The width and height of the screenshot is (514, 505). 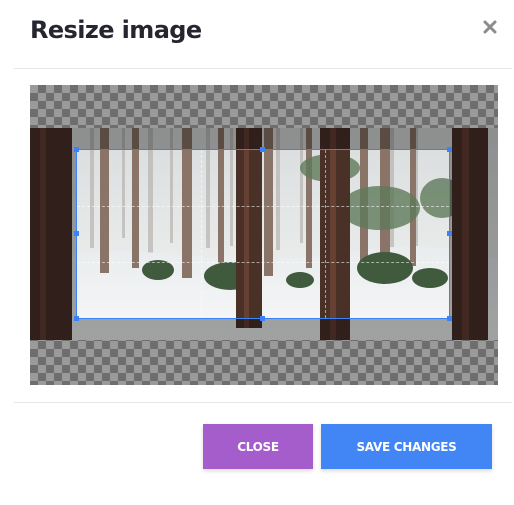 What do you see at coordinates (490, 27) in the screenshot?
I see `close-icon` at bounding box center [490, 27].